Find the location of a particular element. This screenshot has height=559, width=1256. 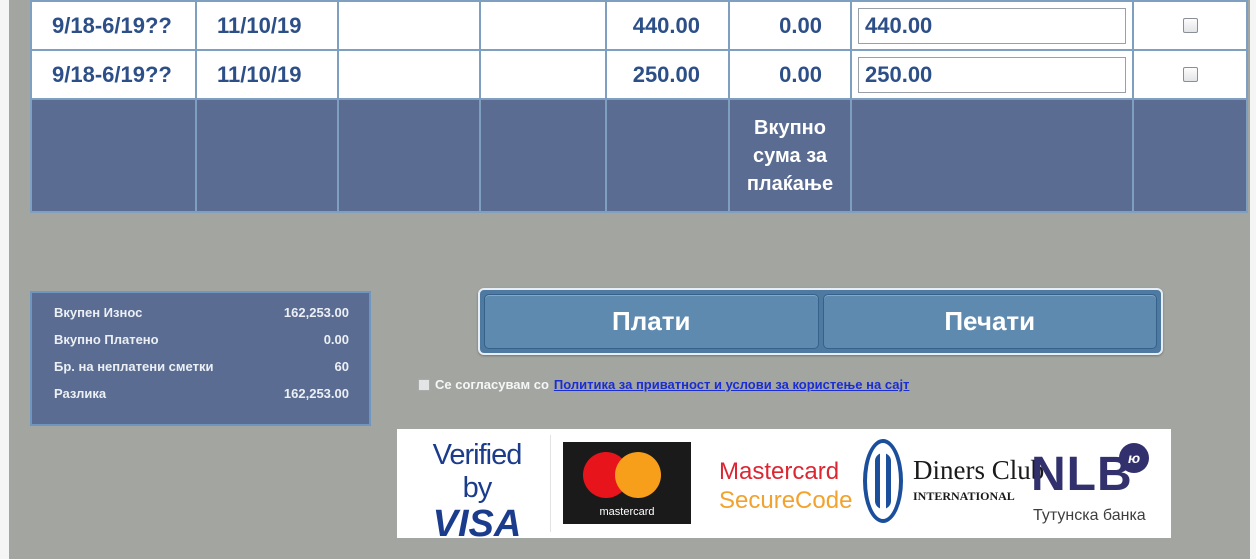

amount-cell: 440.00 is located at coordinates (667, 25).